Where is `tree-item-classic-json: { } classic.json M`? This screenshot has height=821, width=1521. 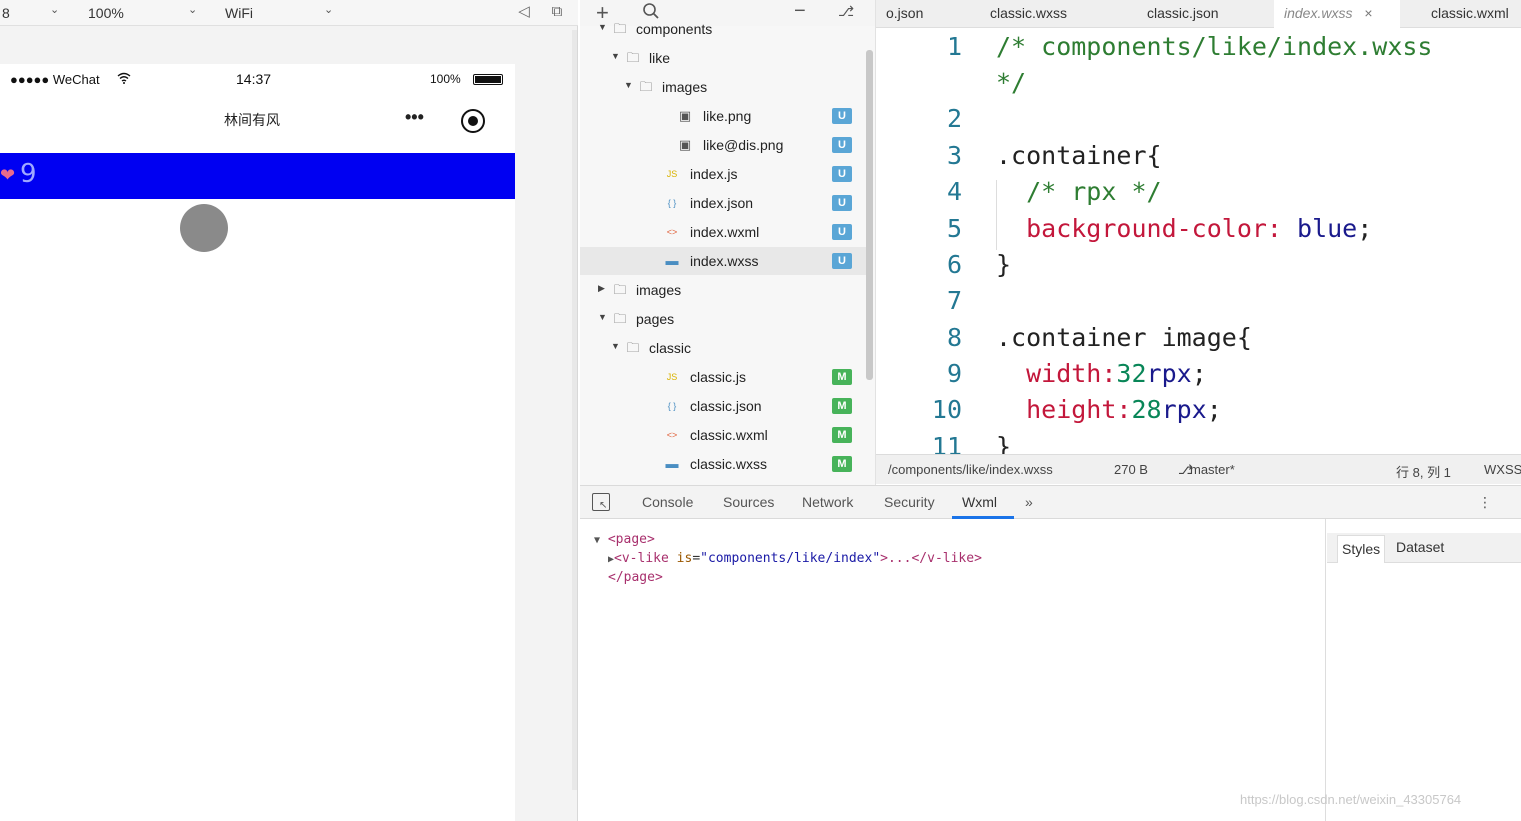
tree-item-classic-json: { } classic.json M is located at coordinates (725, 406).